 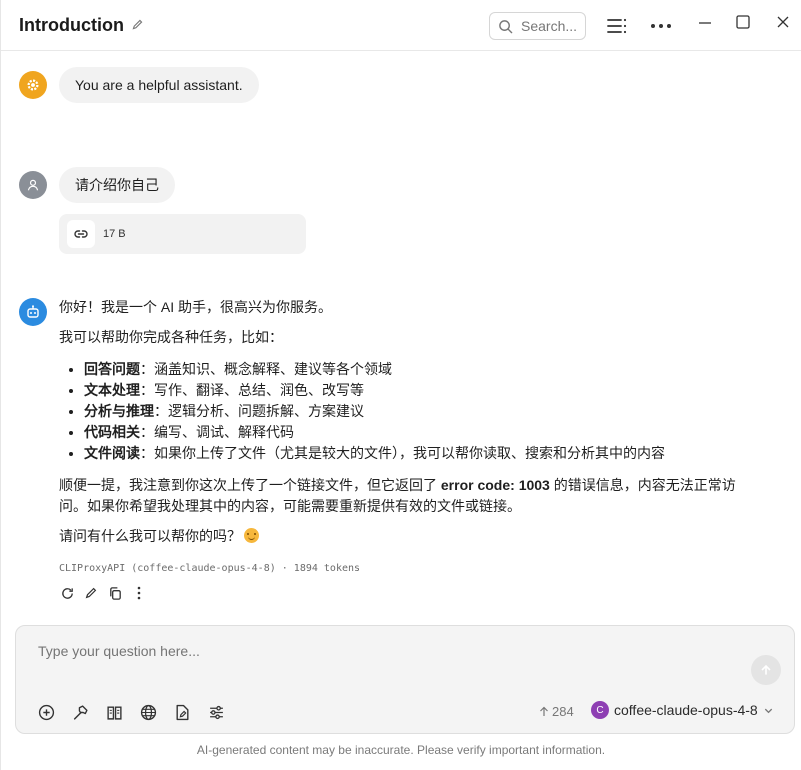 What do you see at coordinates (196, 307) in the screenshot?
I see `reply-greeting: 你好！我是一个 AI 助手，很高兴为你服务。` at bounding box center [196, 307].